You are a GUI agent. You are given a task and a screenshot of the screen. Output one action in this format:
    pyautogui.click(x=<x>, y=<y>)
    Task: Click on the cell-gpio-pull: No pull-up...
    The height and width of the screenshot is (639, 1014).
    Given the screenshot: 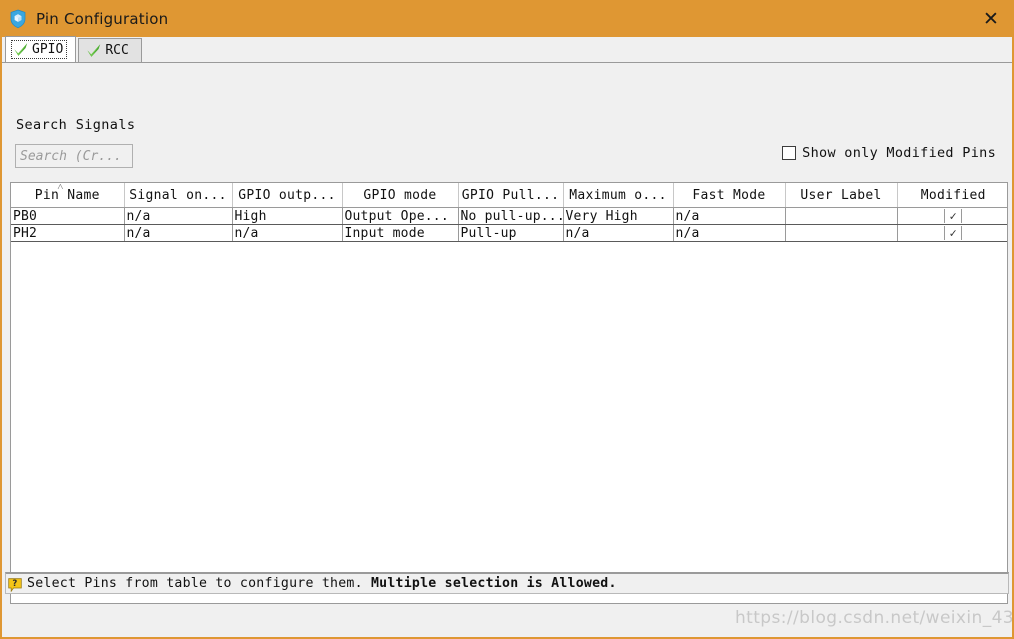 What is the action you would take?
    pyautogui.click(x=511, y=216)
    